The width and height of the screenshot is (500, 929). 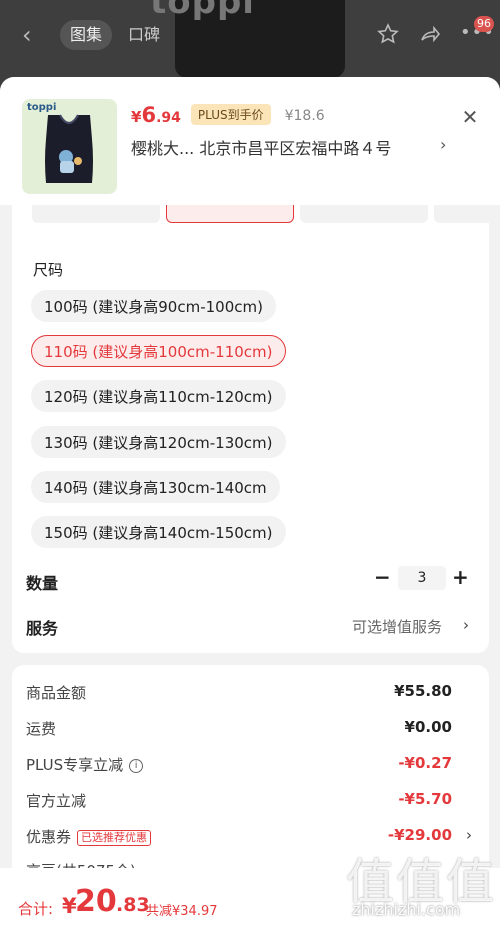 I want to click on goods-amount-row: 商品金额 ¥55.80, so click(x=246, y=694).